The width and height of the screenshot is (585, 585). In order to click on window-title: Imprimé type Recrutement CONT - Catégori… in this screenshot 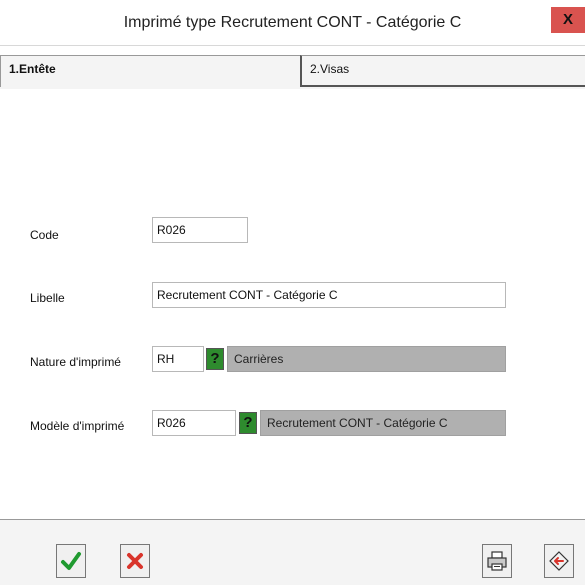, I will do `click(292, 22)`.